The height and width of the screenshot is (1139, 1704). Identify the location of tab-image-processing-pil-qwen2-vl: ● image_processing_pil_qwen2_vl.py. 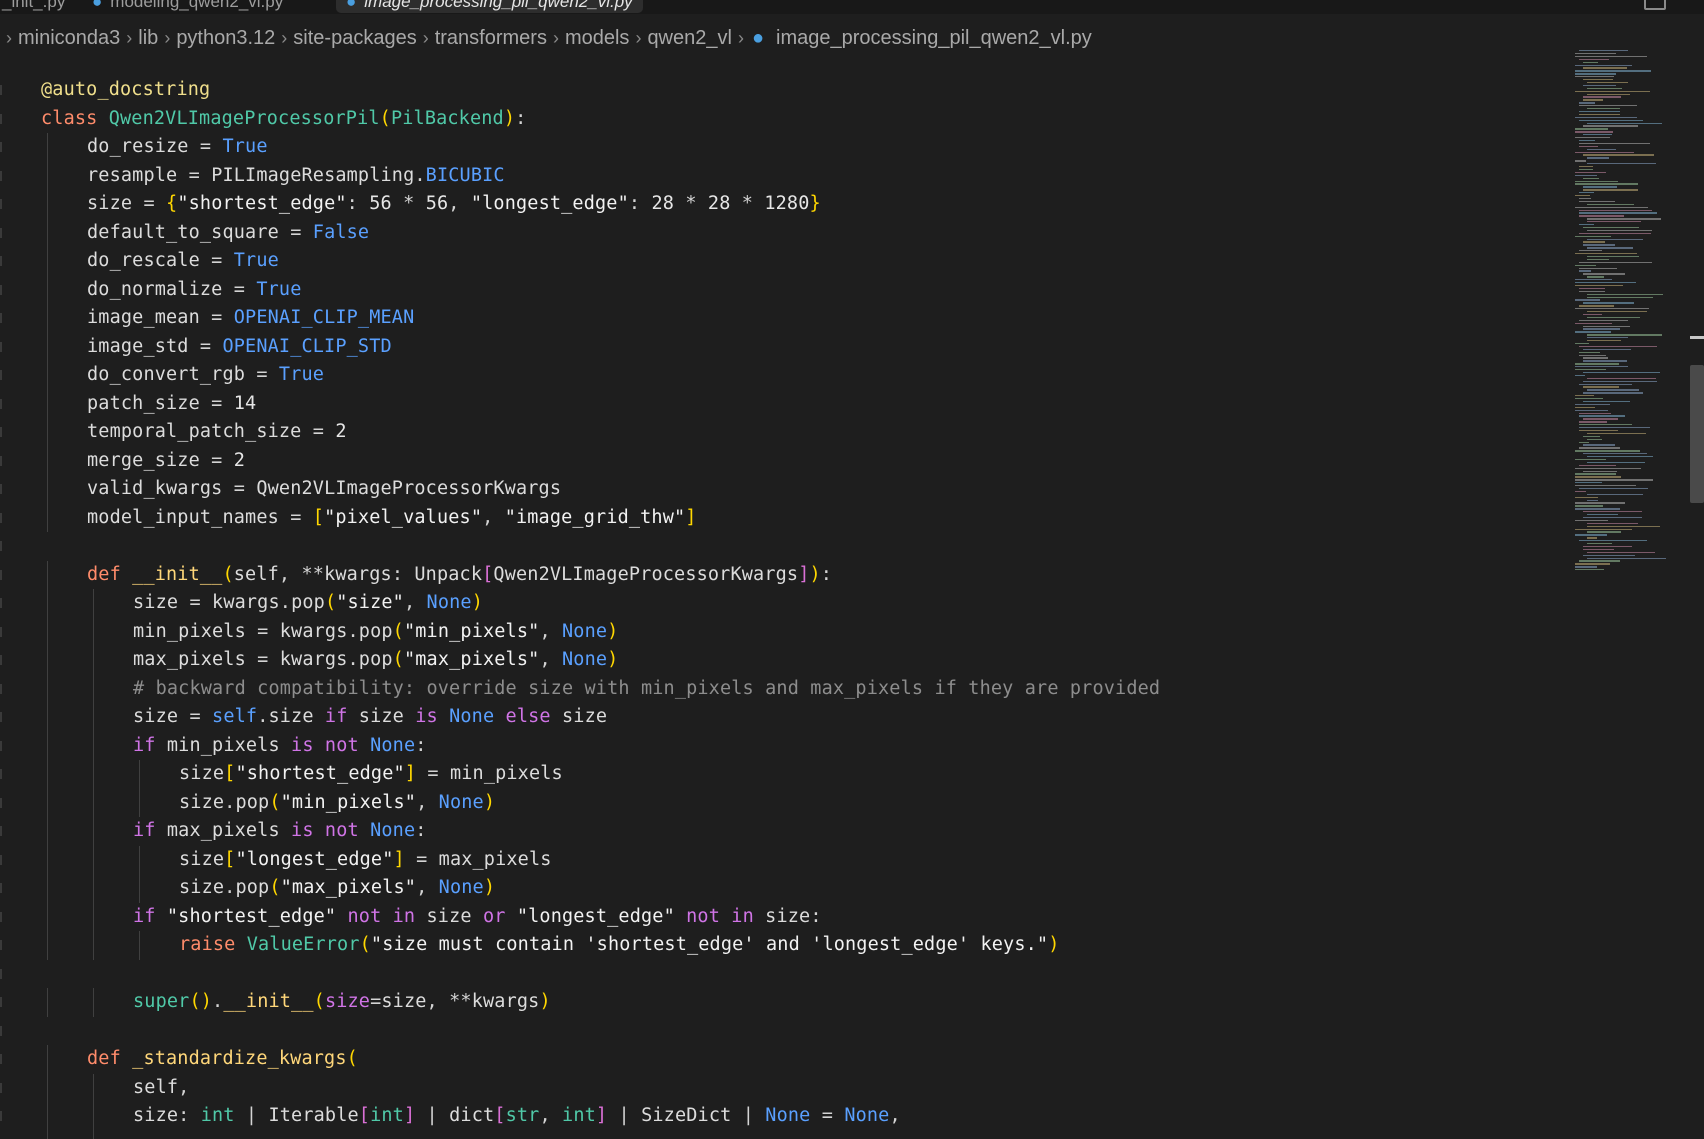
(489, 6).